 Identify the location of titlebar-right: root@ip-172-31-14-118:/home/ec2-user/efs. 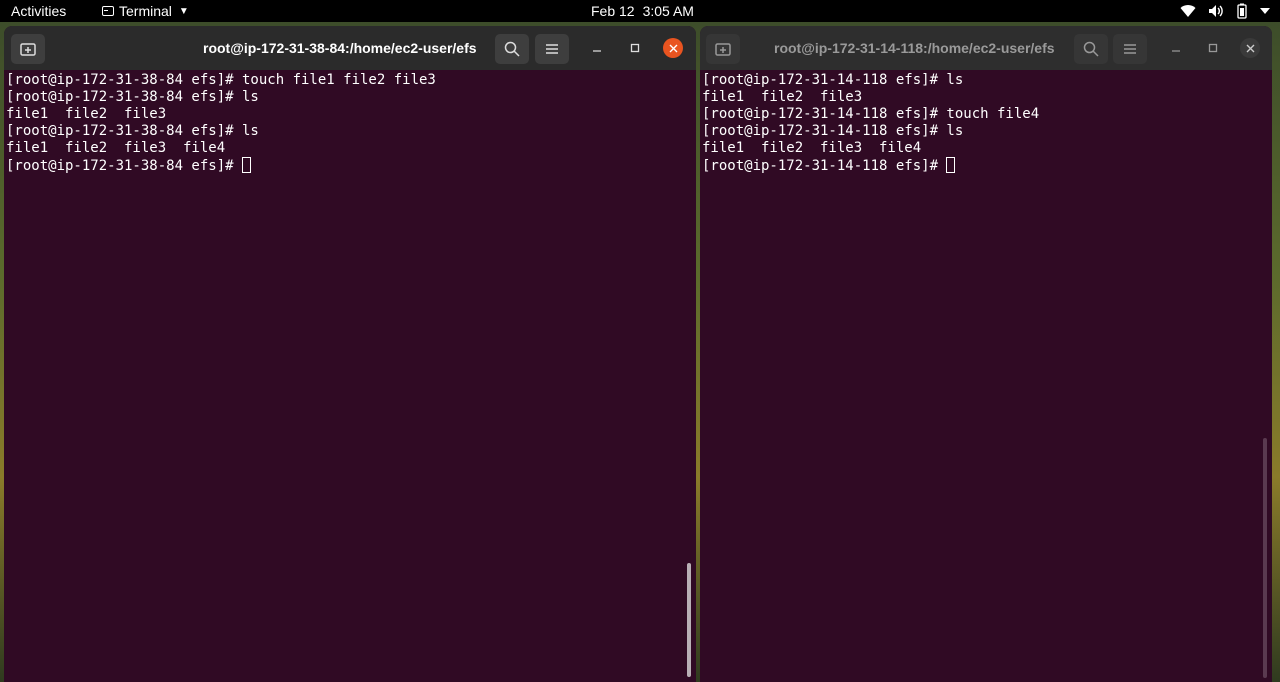
(986, 48).